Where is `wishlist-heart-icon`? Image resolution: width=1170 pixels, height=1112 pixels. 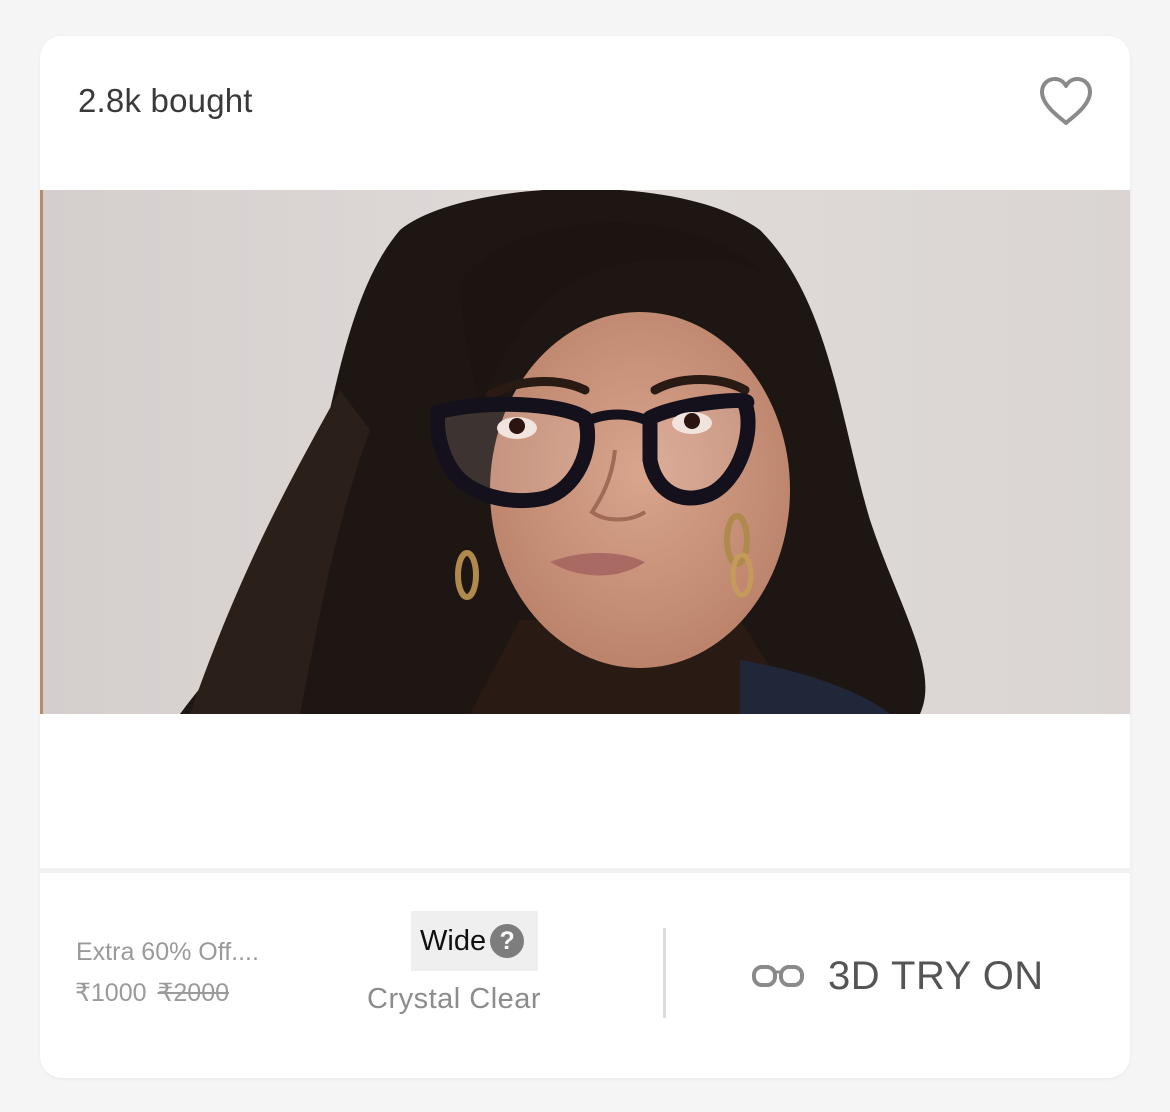 wishlist-heart-icon is located at coordinates (1066, 102).